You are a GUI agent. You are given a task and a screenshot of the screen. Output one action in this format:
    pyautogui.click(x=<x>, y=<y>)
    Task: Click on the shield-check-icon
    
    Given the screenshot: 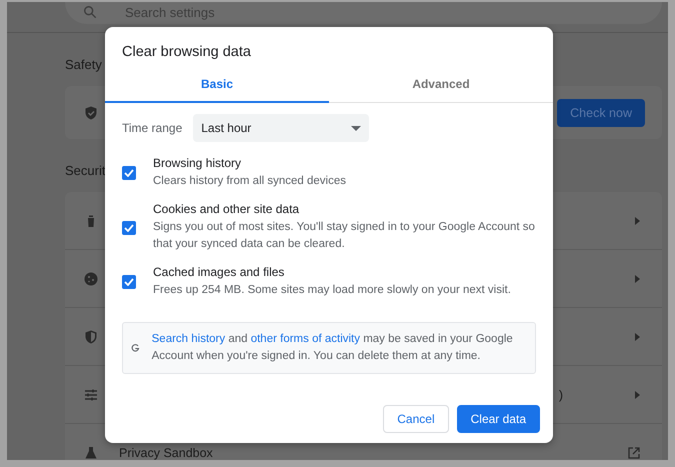 What is the action you would take?
    pyautogui.click(x=91, y=112)
    